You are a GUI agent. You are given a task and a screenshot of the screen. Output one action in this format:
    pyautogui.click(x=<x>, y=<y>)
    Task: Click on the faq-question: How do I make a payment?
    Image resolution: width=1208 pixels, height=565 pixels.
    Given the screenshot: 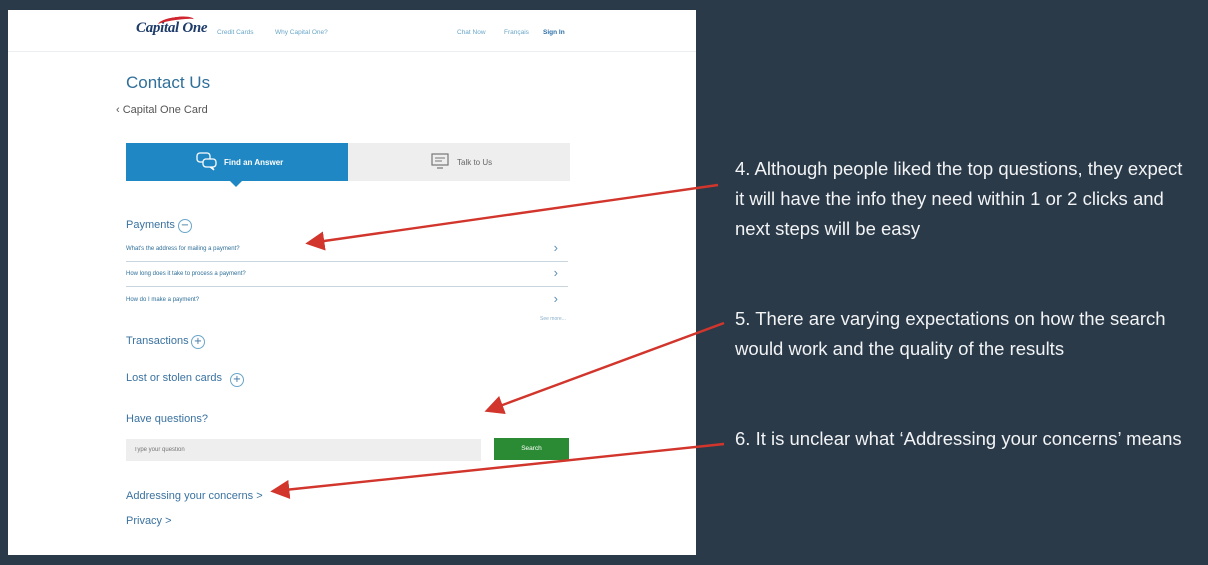 What is the action you would take?
    pyautogui.click(x=163, y=300)
    